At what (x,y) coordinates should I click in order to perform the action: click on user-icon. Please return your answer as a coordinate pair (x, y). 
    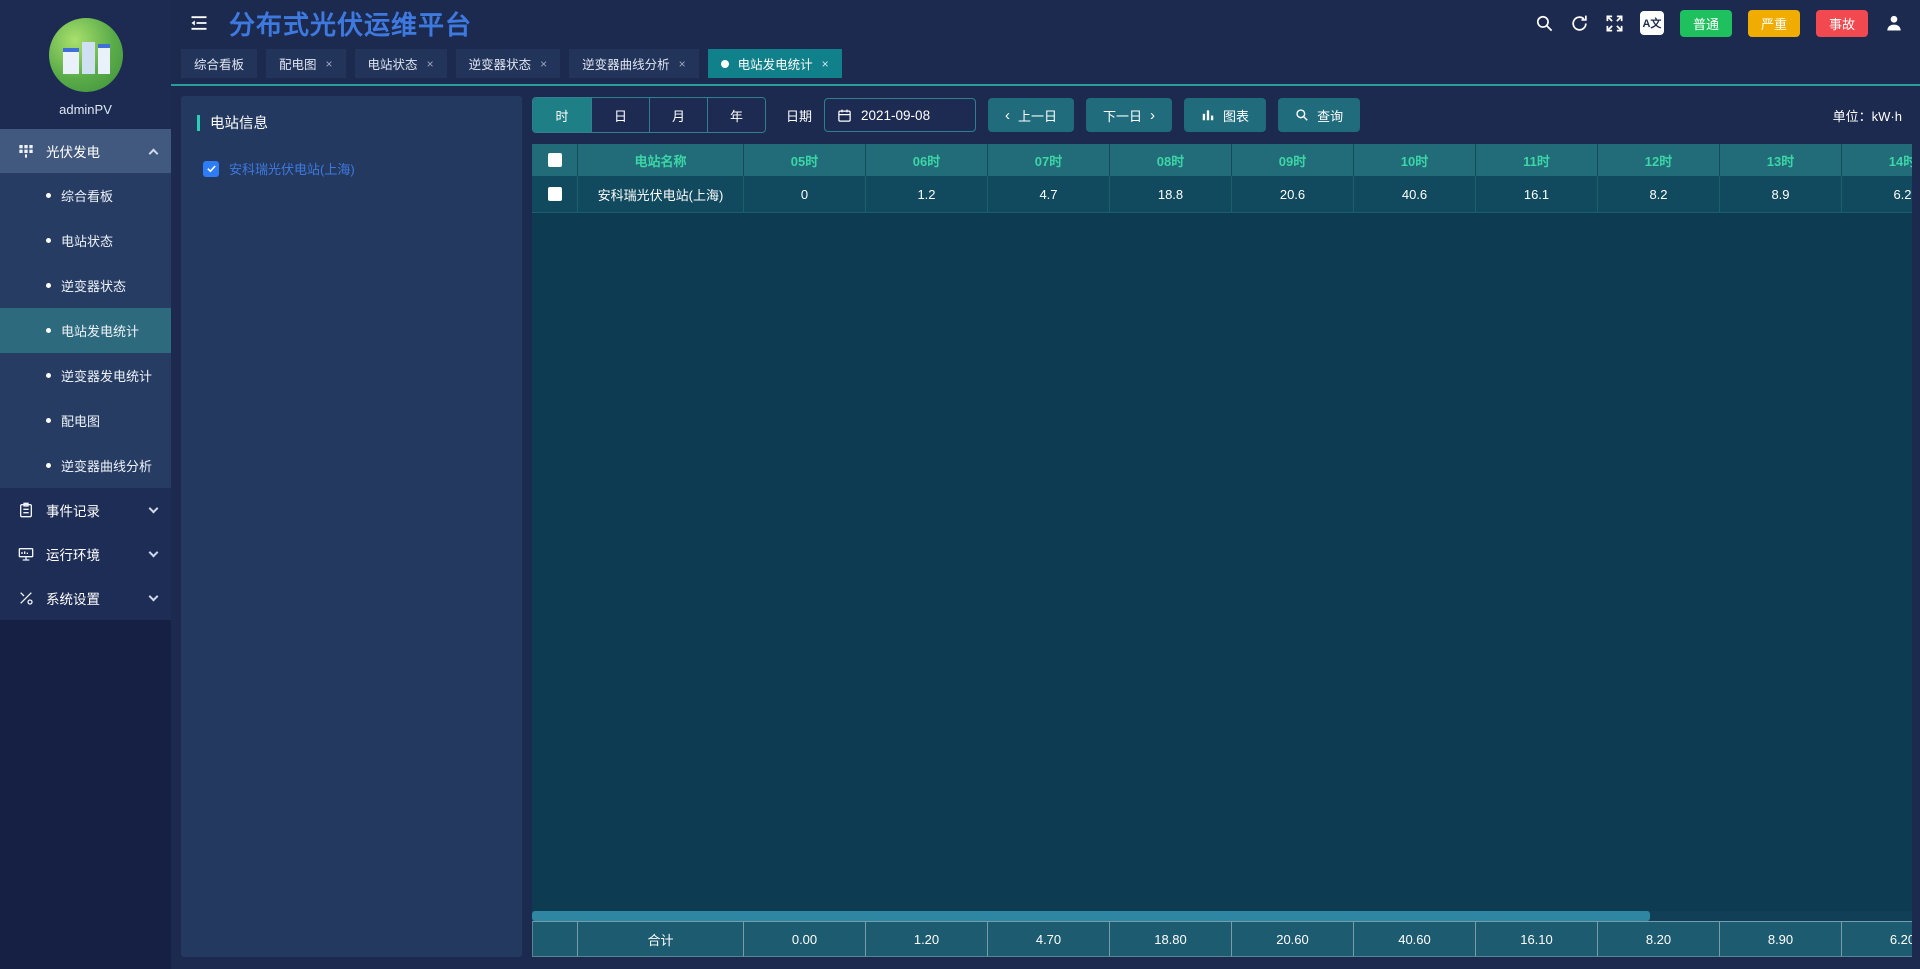
    Looking at the image, I should click on (1894, 23).